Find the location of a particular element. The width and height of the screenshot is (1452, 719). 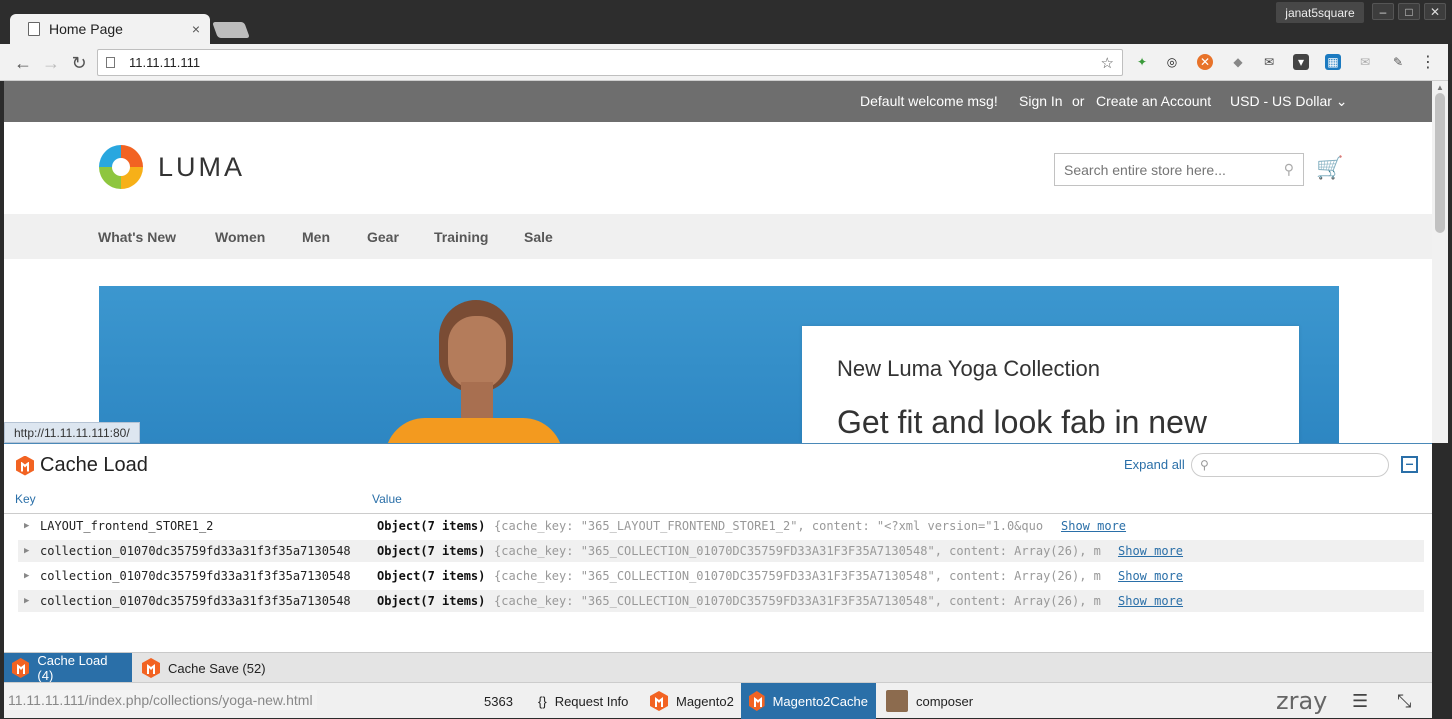

browser-toolbar: ← → ↻ 11.11.11.111 ☆ ✦ ◎ ✕ ◆ ✉ ▾ ▦ ✉ ✎ ⋮ is located at coordinates (726, 62).